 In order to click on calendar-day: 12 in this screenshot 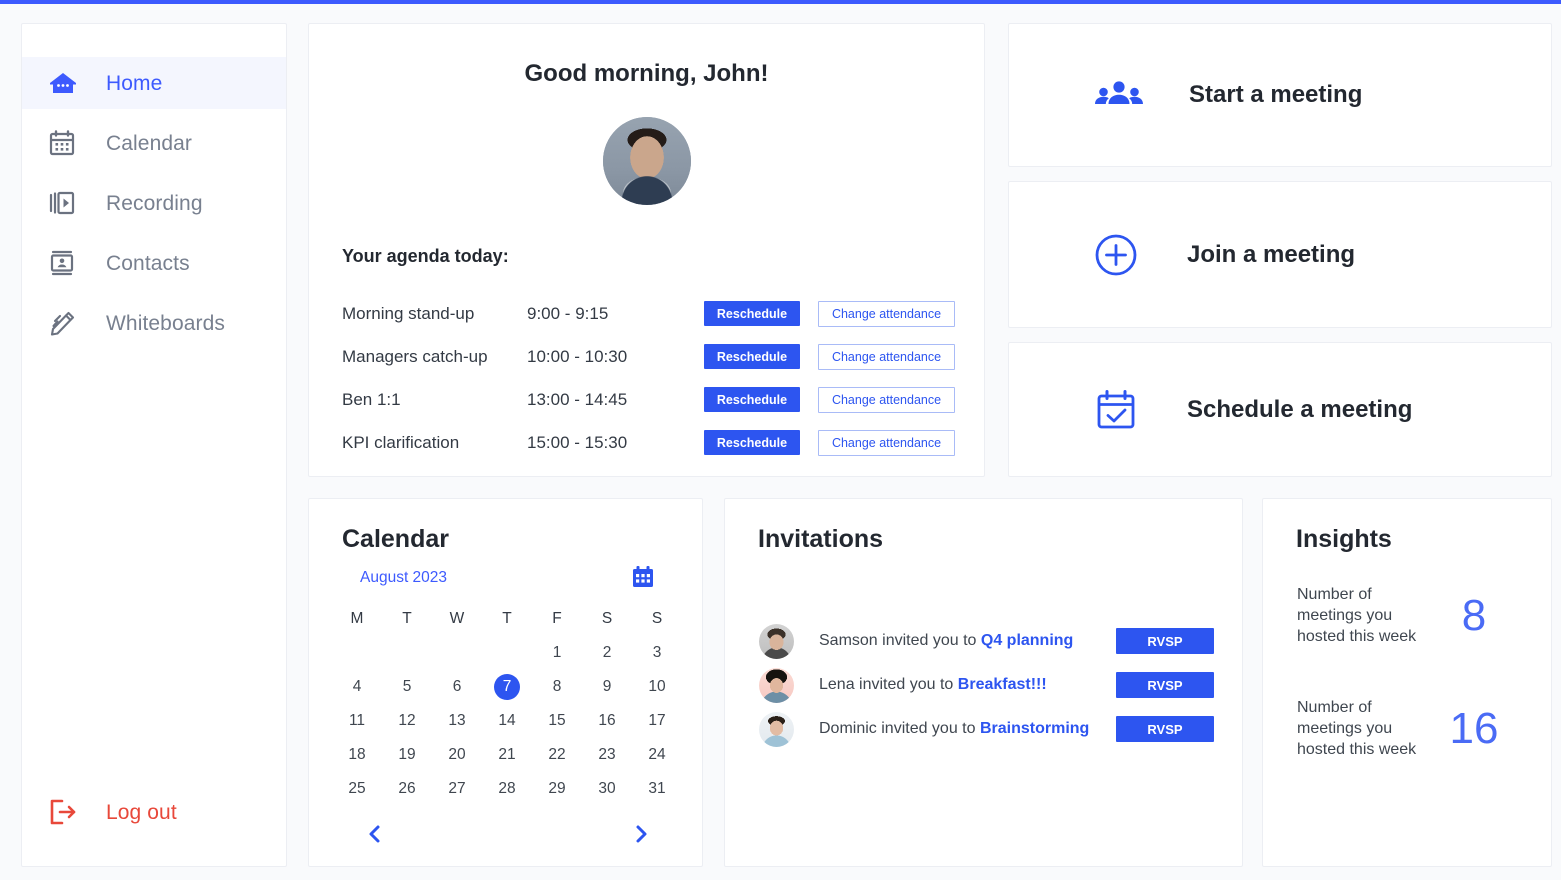, I will do `click(407, 721)`.